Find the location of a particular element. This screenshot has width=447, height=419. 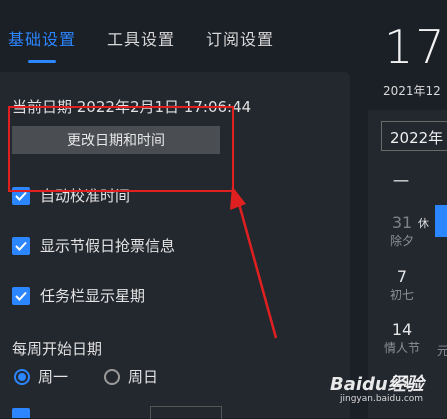

watermark-url: jingyan.baidu.com is located at coordinates (382, 399).